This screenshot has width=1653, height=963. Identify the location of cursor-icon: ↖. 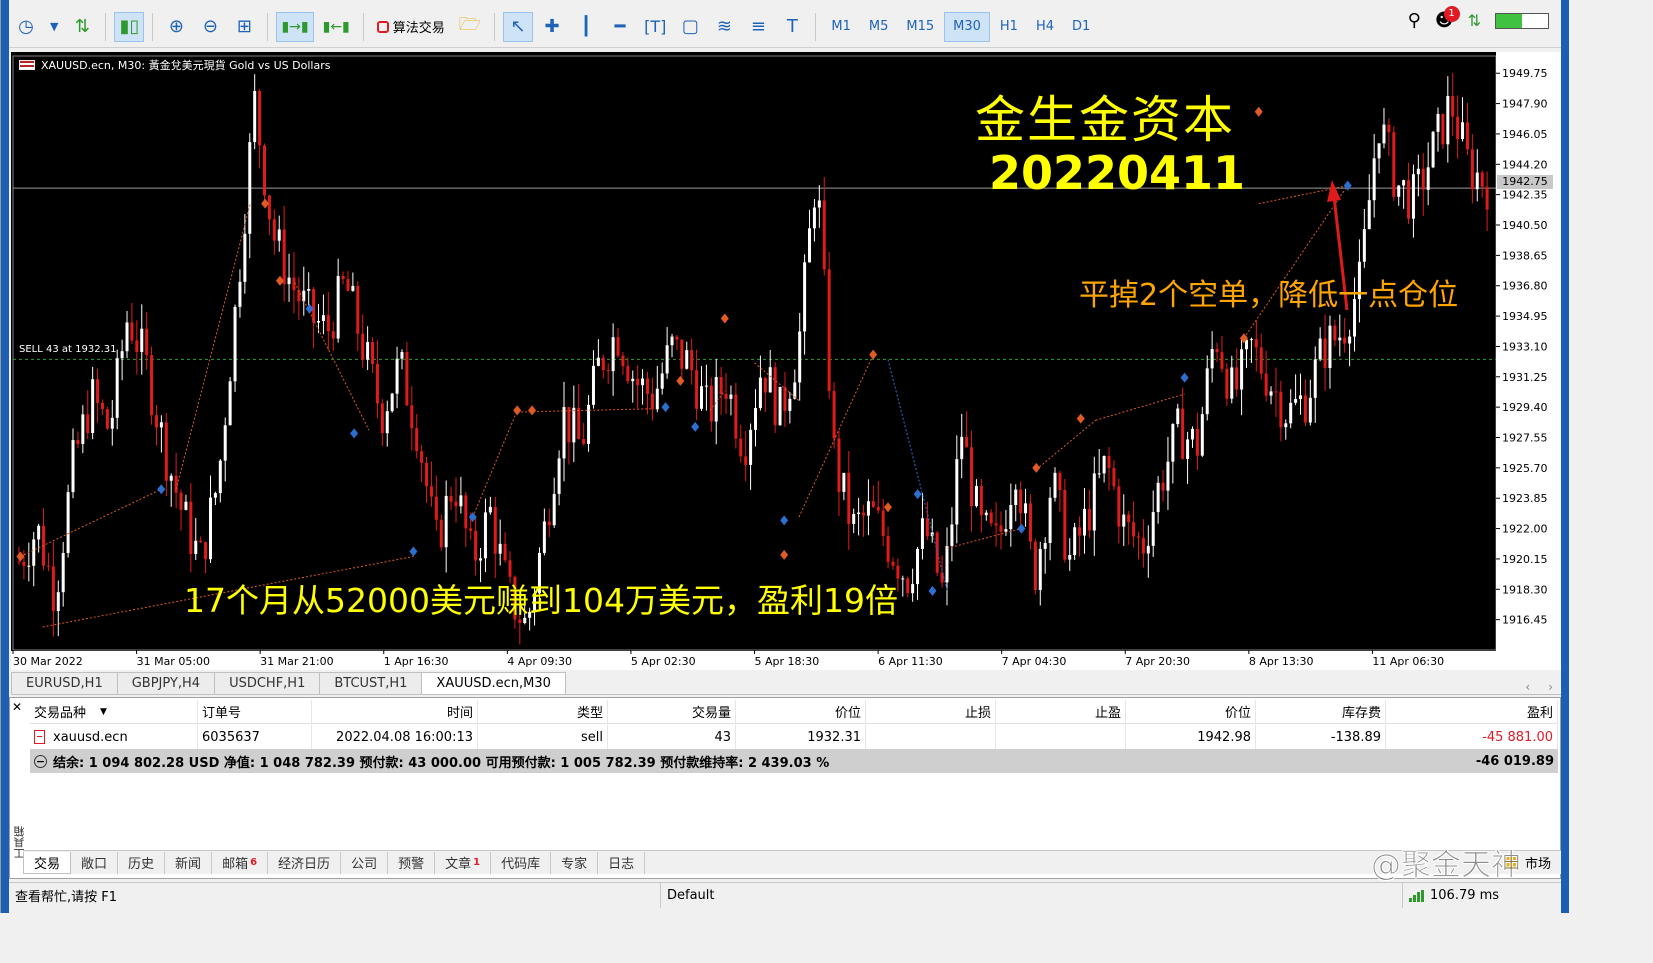
(518, 26).